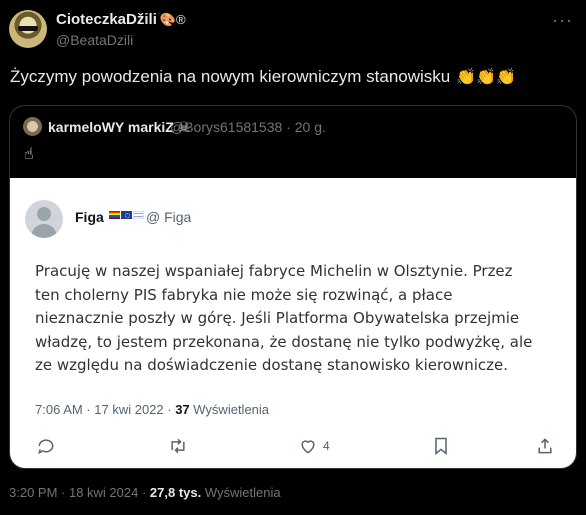 This screenshot has width=586, height=515. I want to click on quoted-author-name: karmeloWY markiZ ☠, so click(119, 127).